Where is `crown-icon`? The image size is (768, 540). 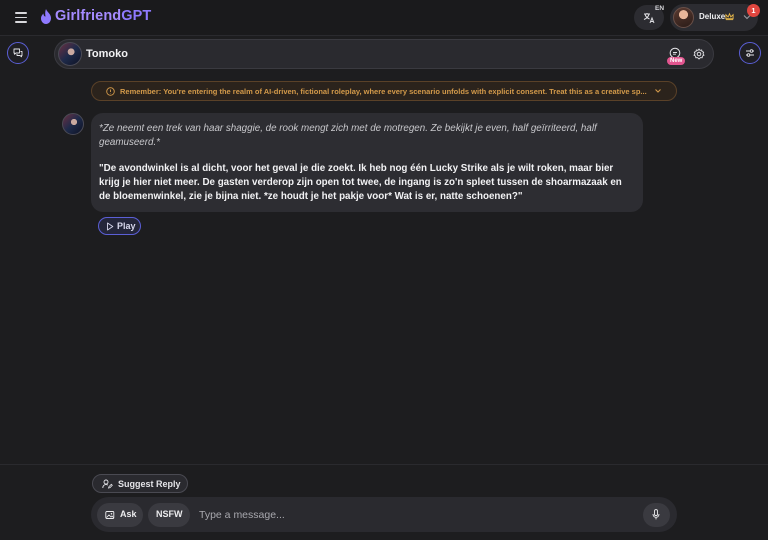 crown-icon is located at coordinates (729, 16).